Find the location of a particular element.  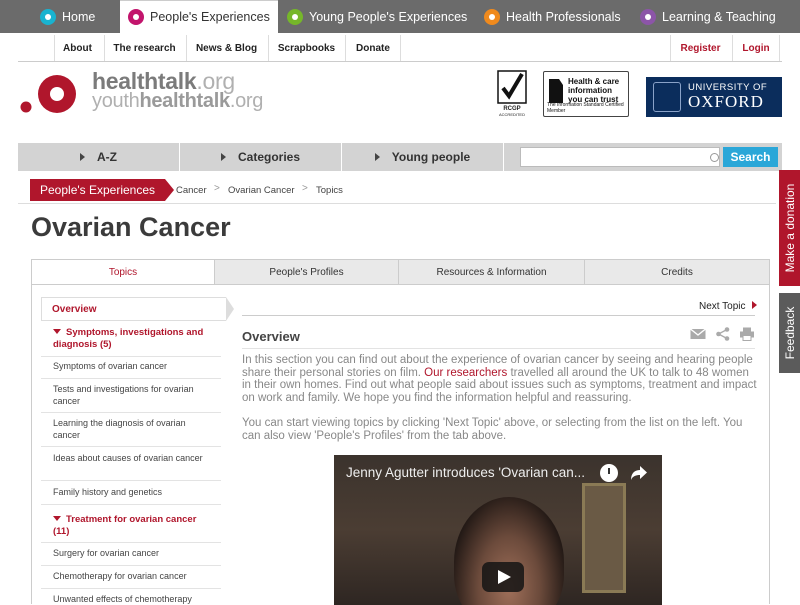

nav-a-z: A-Z is located at coordinates (99, 157).